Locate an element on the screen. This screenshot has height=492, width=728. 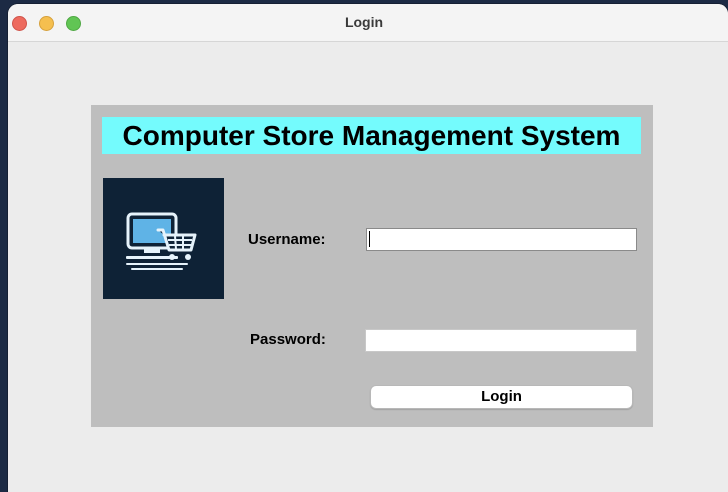
password-label: Password: is located at coordinates (288, 339).